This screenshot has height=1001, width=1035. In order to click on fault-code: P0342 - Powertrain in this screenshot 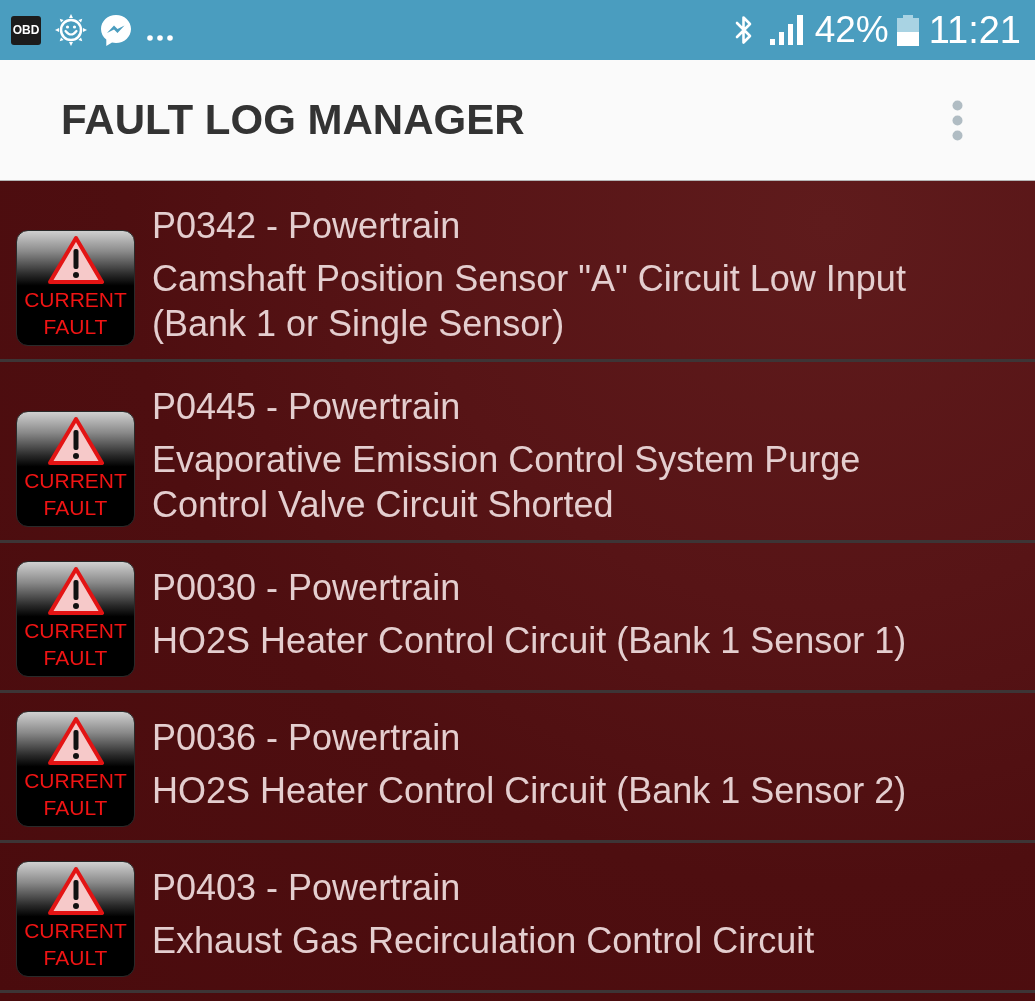, I will do `click(307, 226)`.